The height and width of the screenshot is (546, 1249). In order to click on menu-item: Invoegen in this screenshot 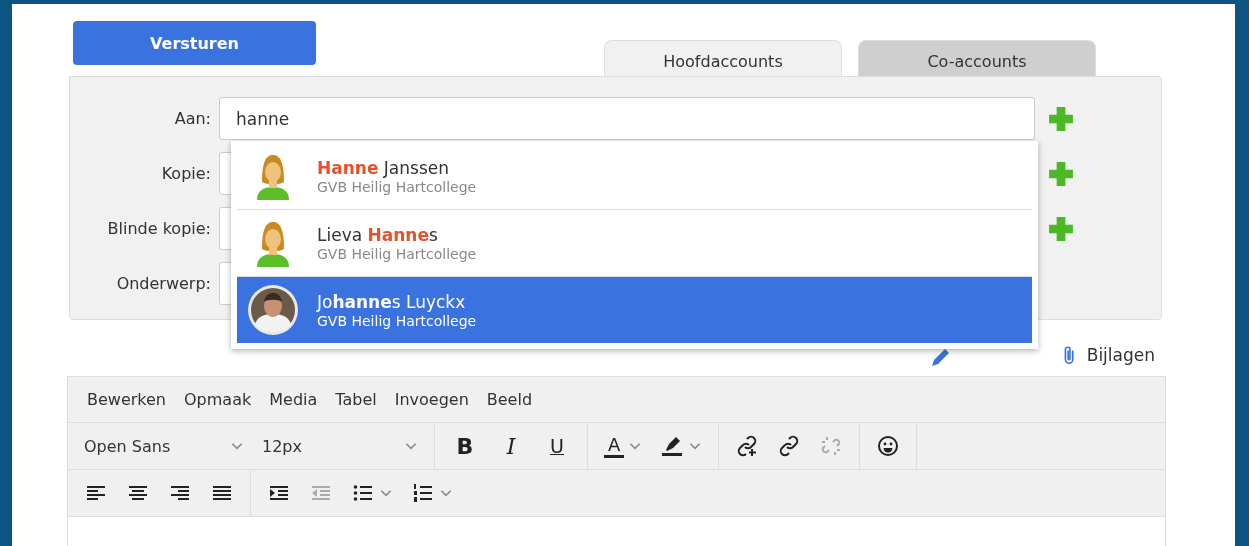, I will do `click(431, 399)`.